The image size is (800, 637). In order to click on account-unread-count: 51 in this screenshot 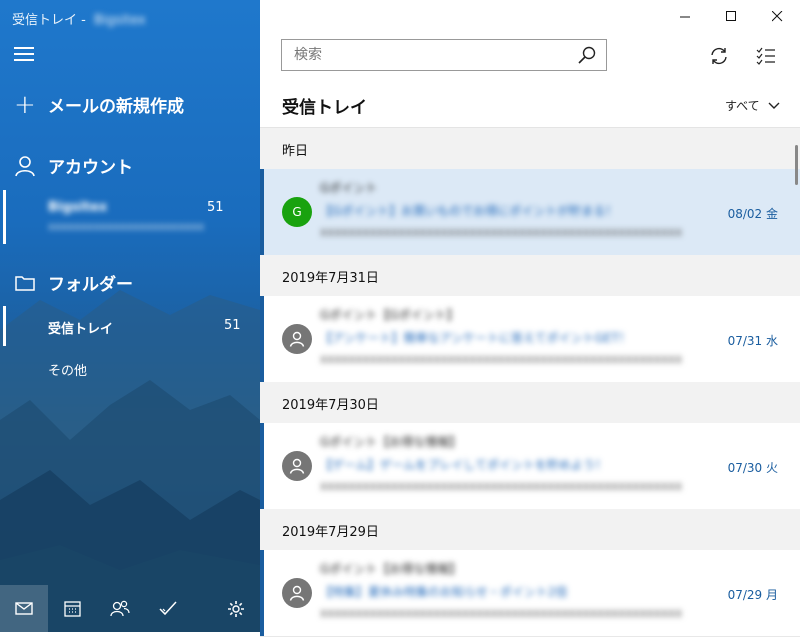, I will do `click(215, 207)`.